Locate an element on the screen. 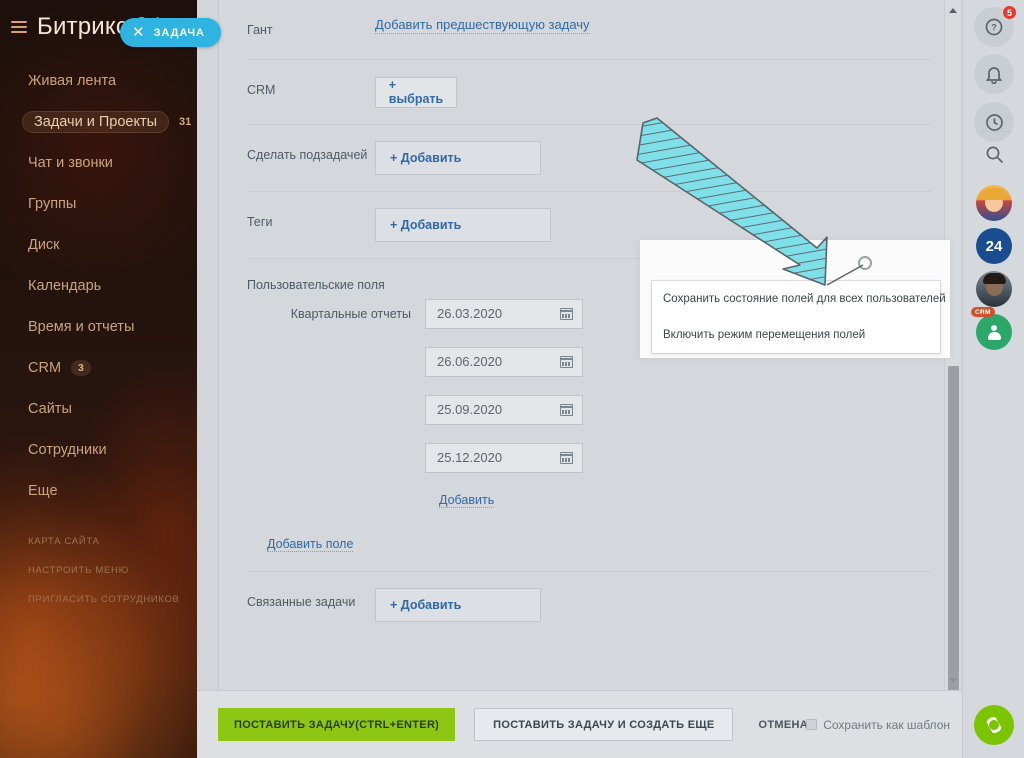 This screenshot has height=758, width=1024. crm-contact-avatar: CRM is located at coordinates (992, 329).